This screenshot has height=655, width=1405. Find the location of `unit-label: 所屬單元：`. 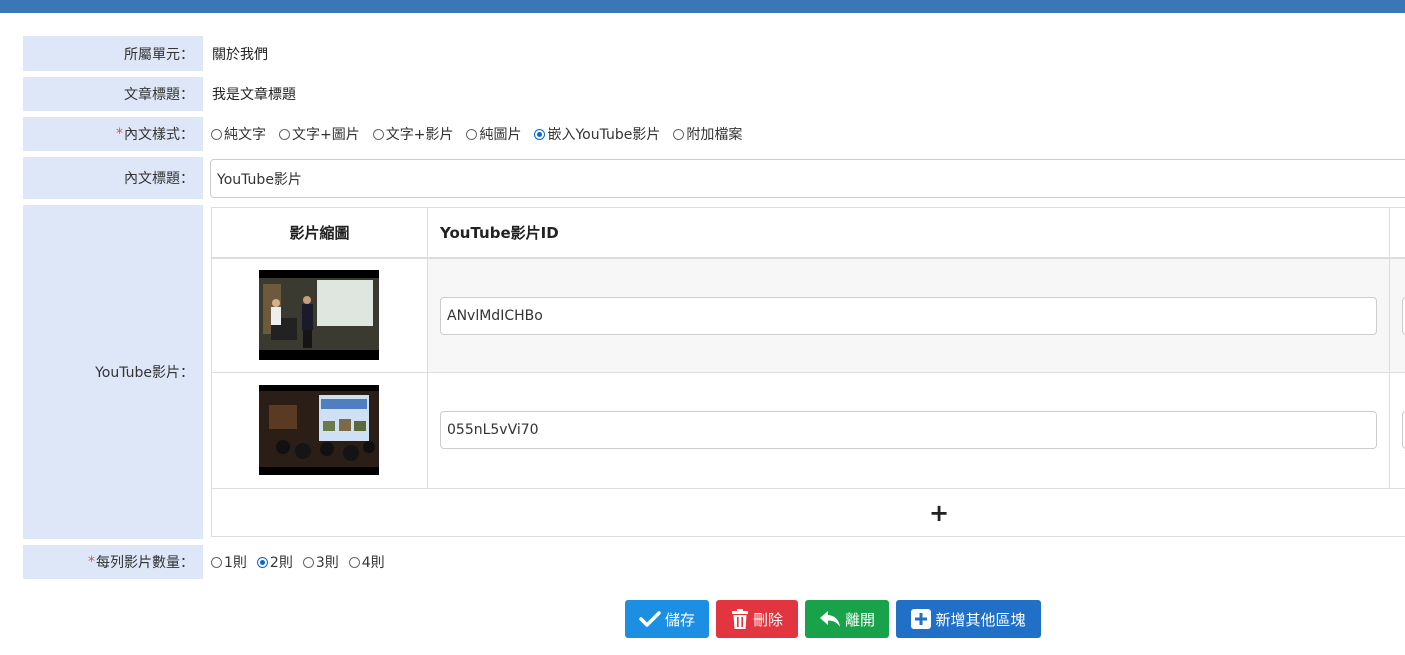

unit-label: 所屬單元： is located at coordinates (113, 53).